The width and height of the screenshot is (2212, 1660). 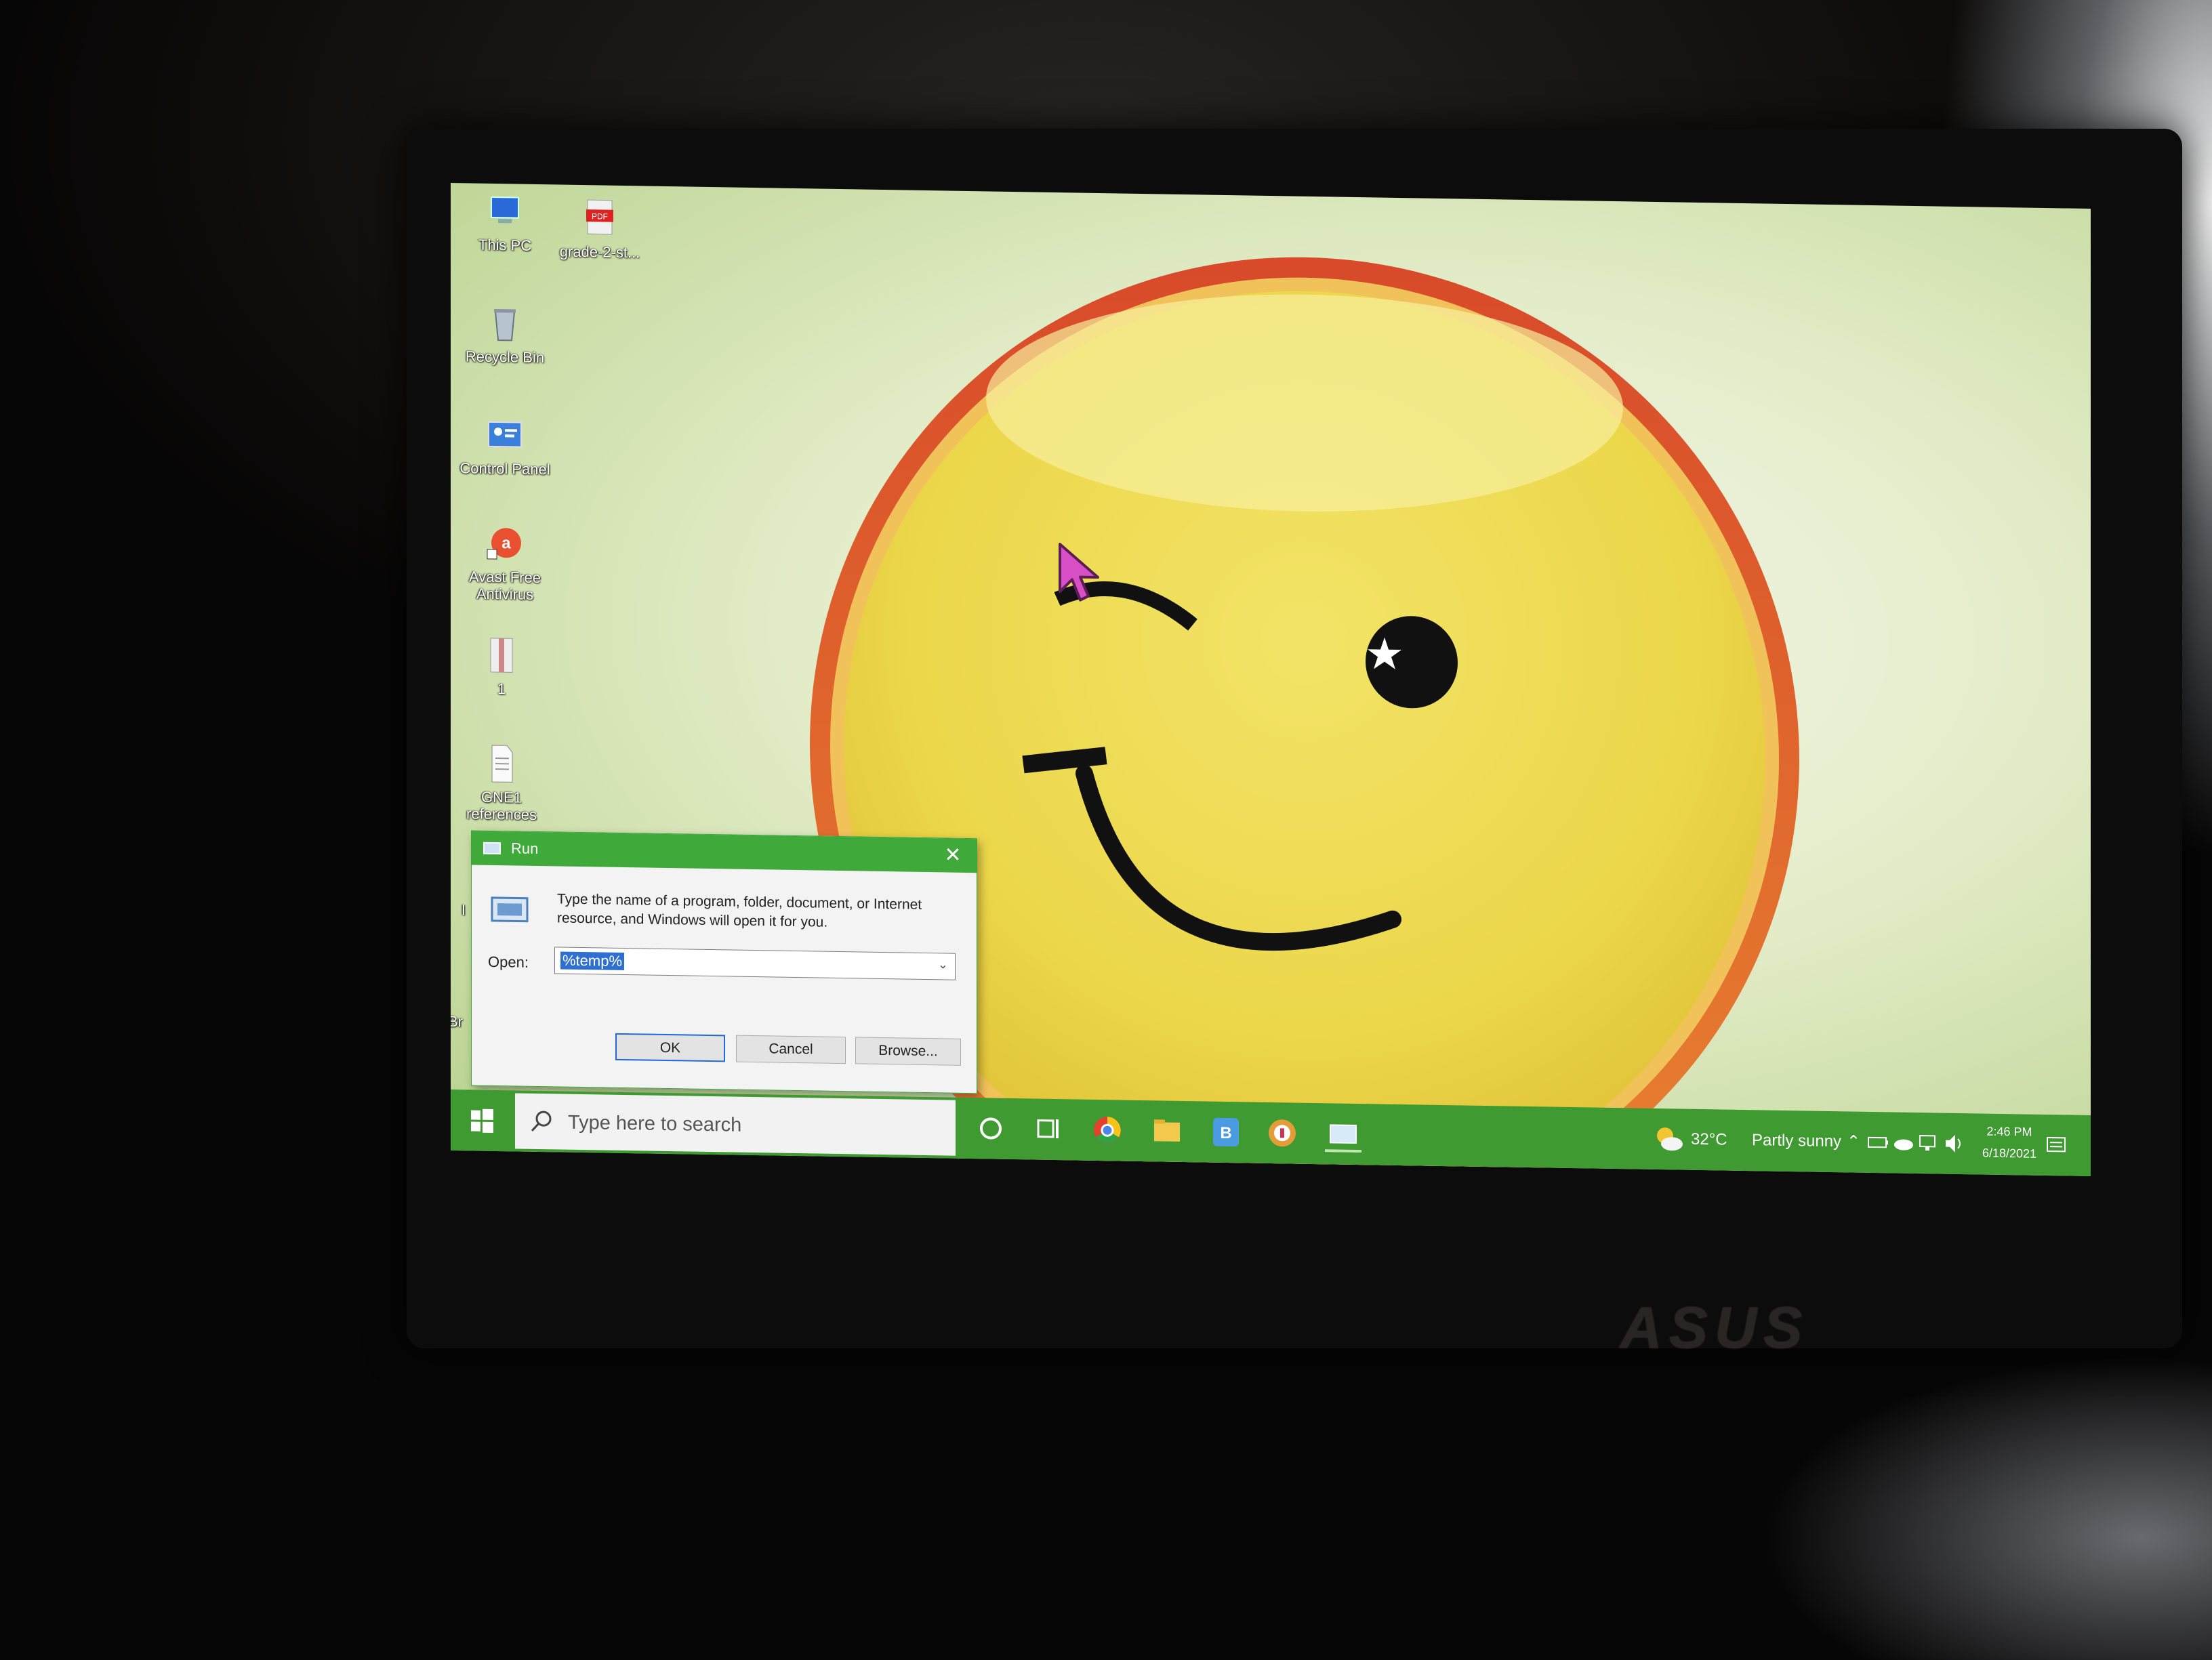 I want to click on document-icon, so click(x=502, y=764).